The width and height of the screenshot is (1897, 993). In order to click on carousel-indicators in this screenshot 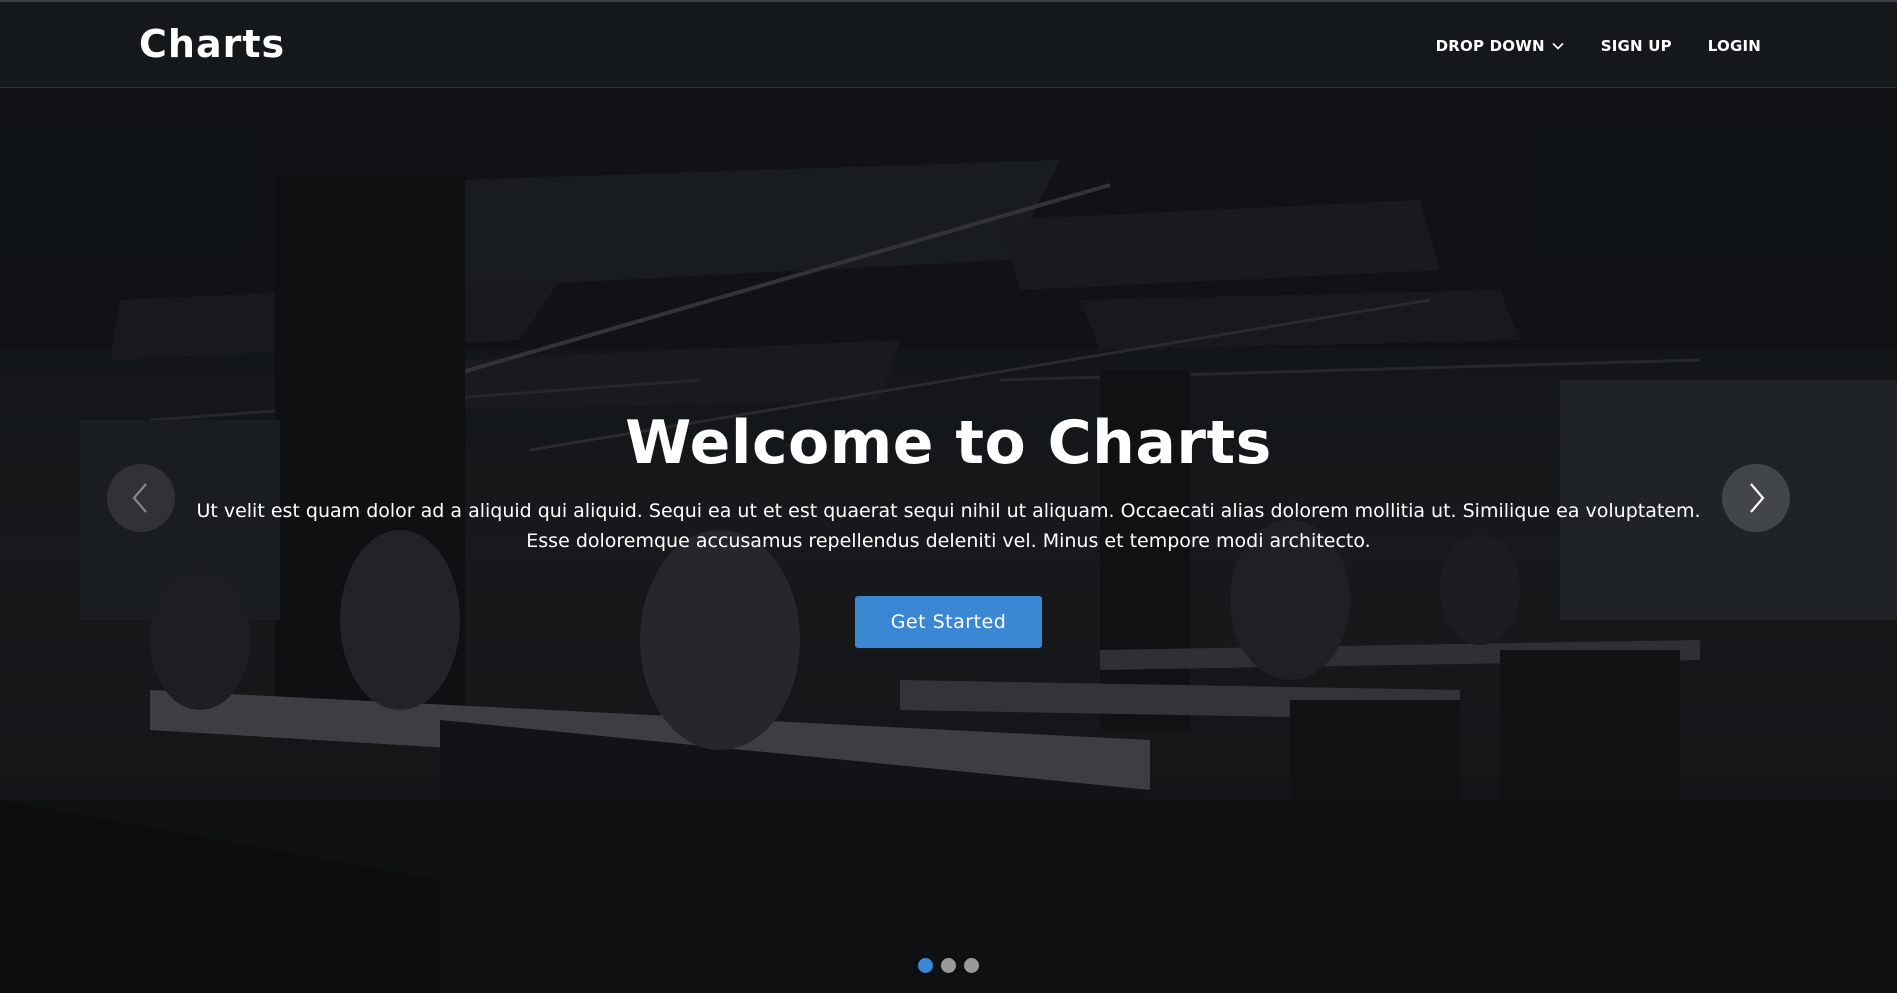, I will do `click(948, 965)`.